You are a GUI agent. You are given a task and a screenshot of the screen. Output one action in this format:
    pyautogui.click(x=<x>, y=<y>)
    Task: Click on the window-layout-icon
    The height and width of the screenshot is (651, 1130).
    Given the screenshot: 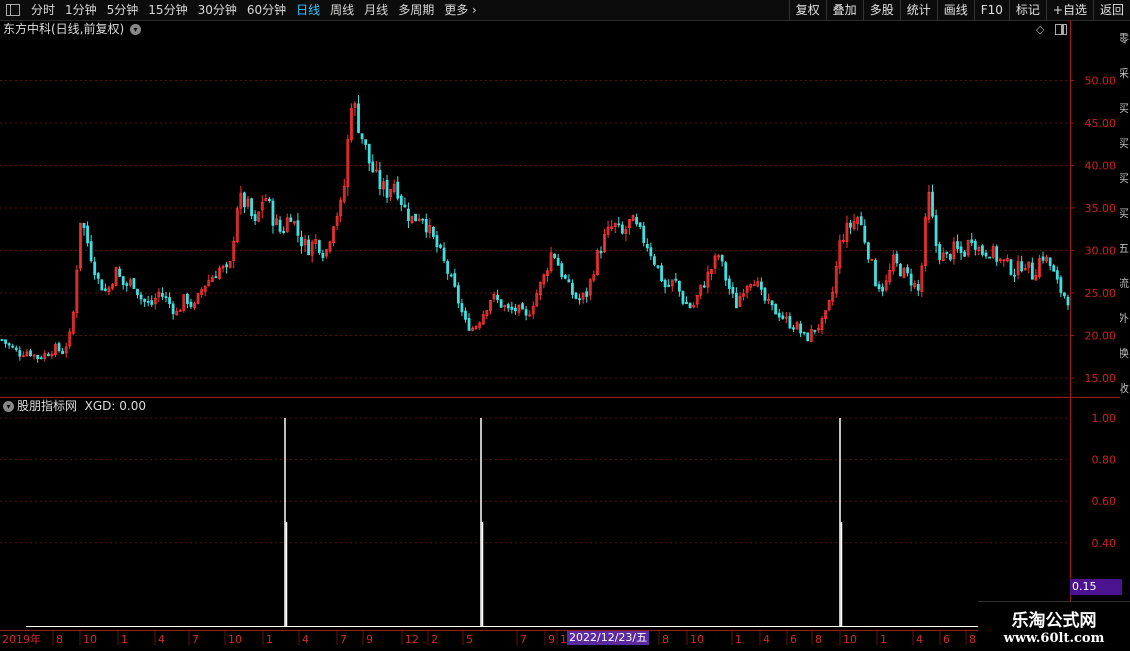 What is the action you would take?
    pyautogui.click(x=13, y=10)
    